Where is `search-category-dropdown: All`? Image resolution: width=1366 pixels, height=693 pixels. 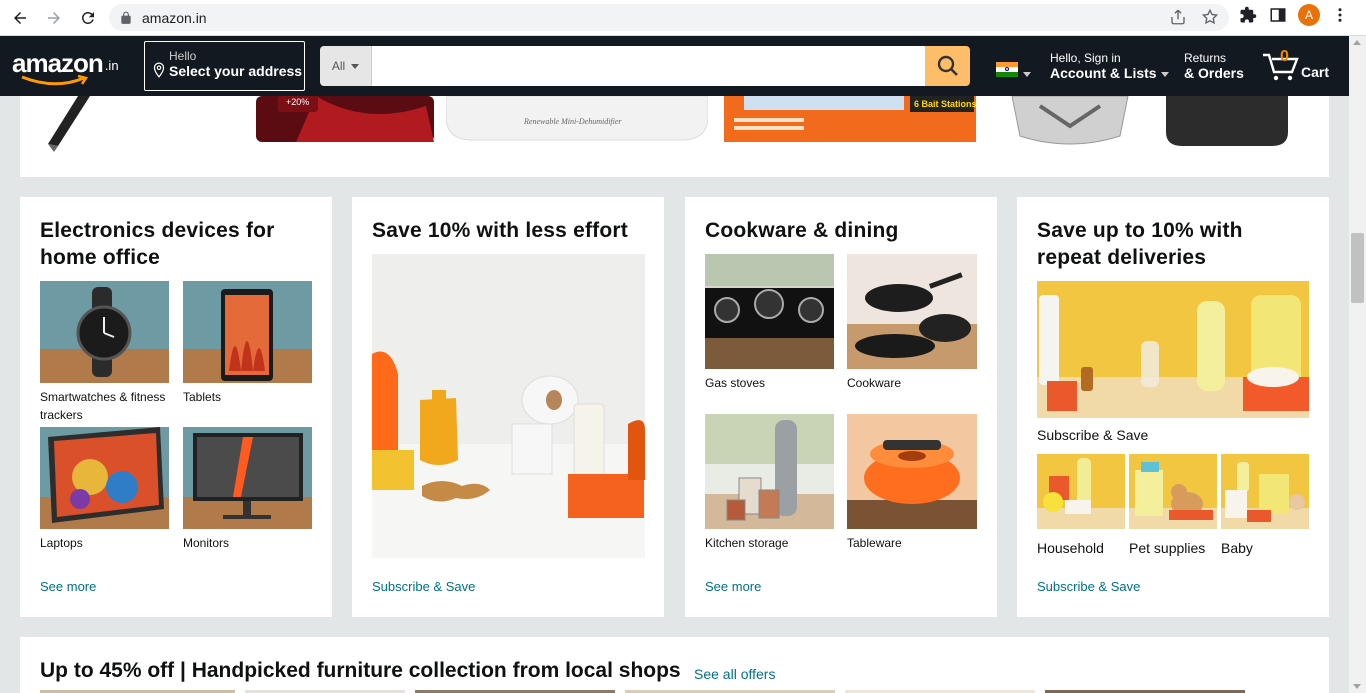
search-category-dropdown: All is located at coordinates (346, 66).